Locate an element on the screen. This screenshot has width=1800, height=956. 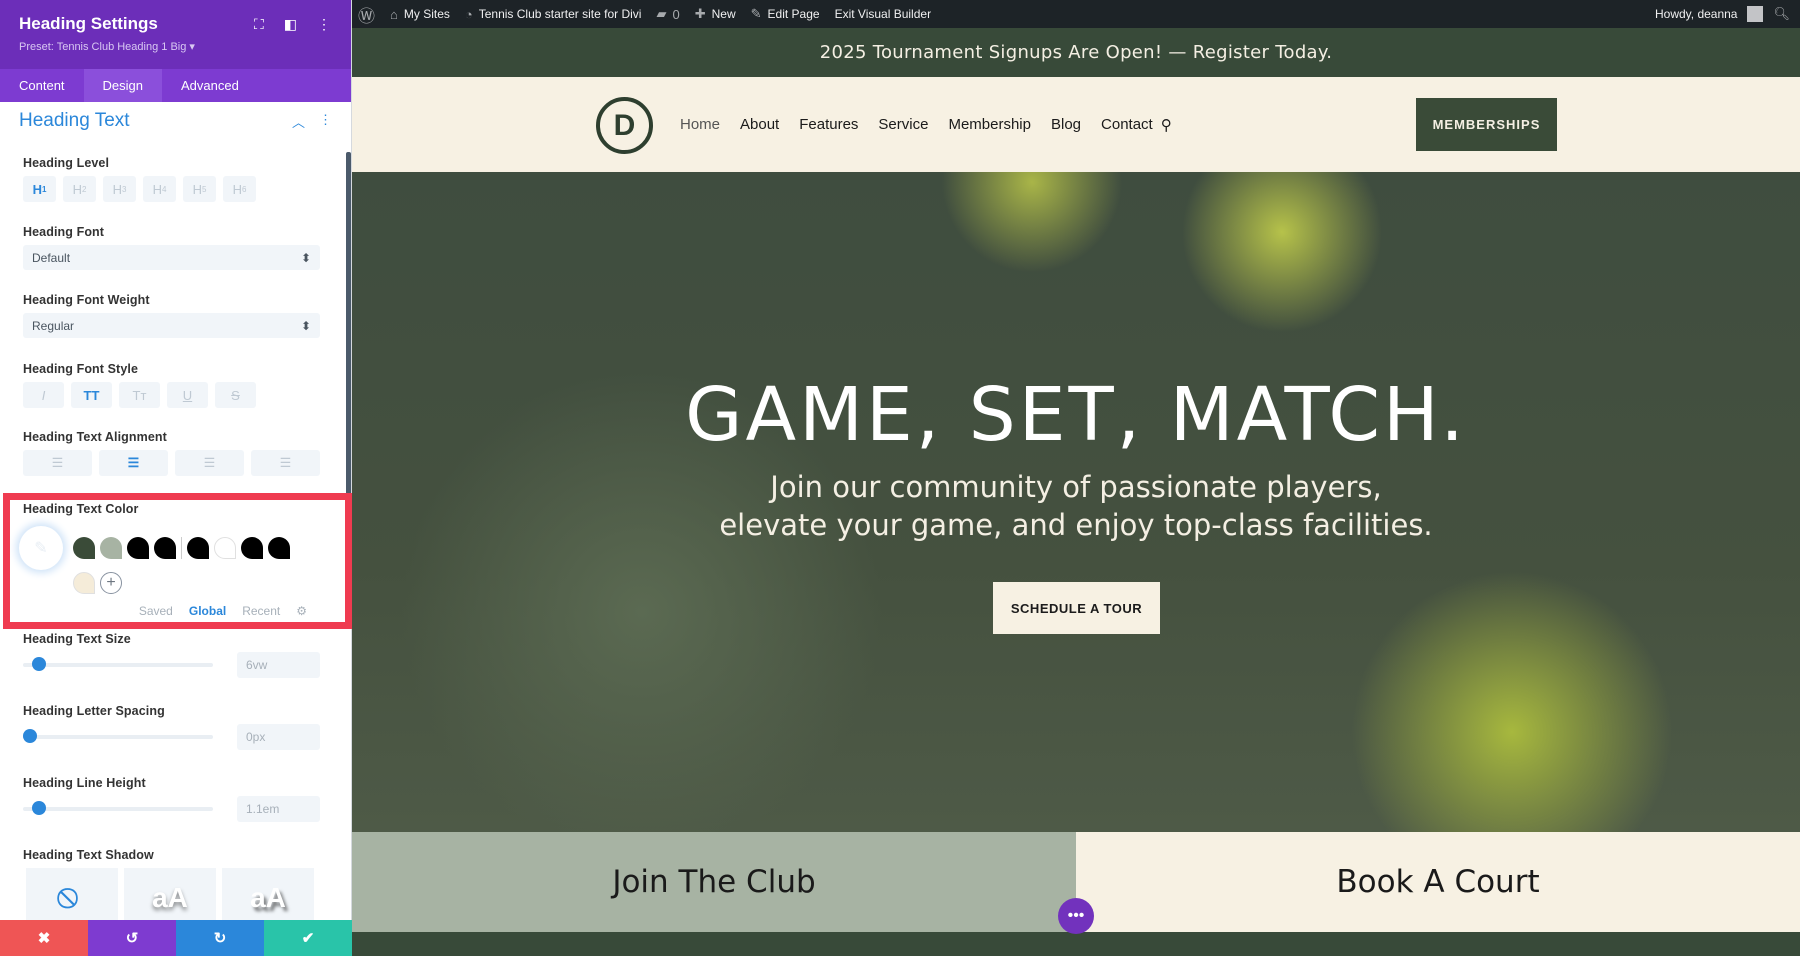
heading-font-value: Default is located at coordinates (51, 257).